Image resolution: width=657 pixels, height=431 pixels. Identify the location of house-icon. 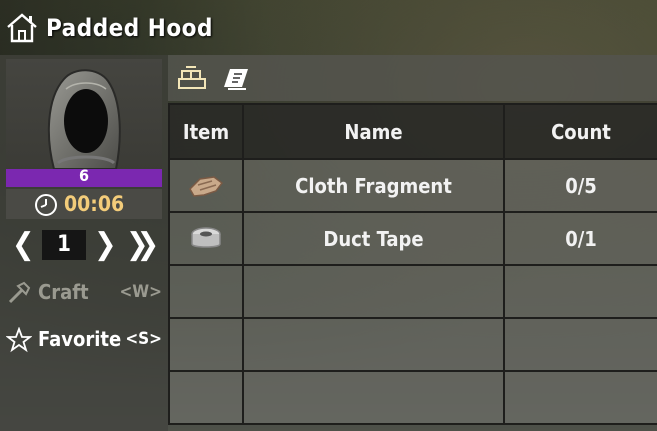
(22, 28).